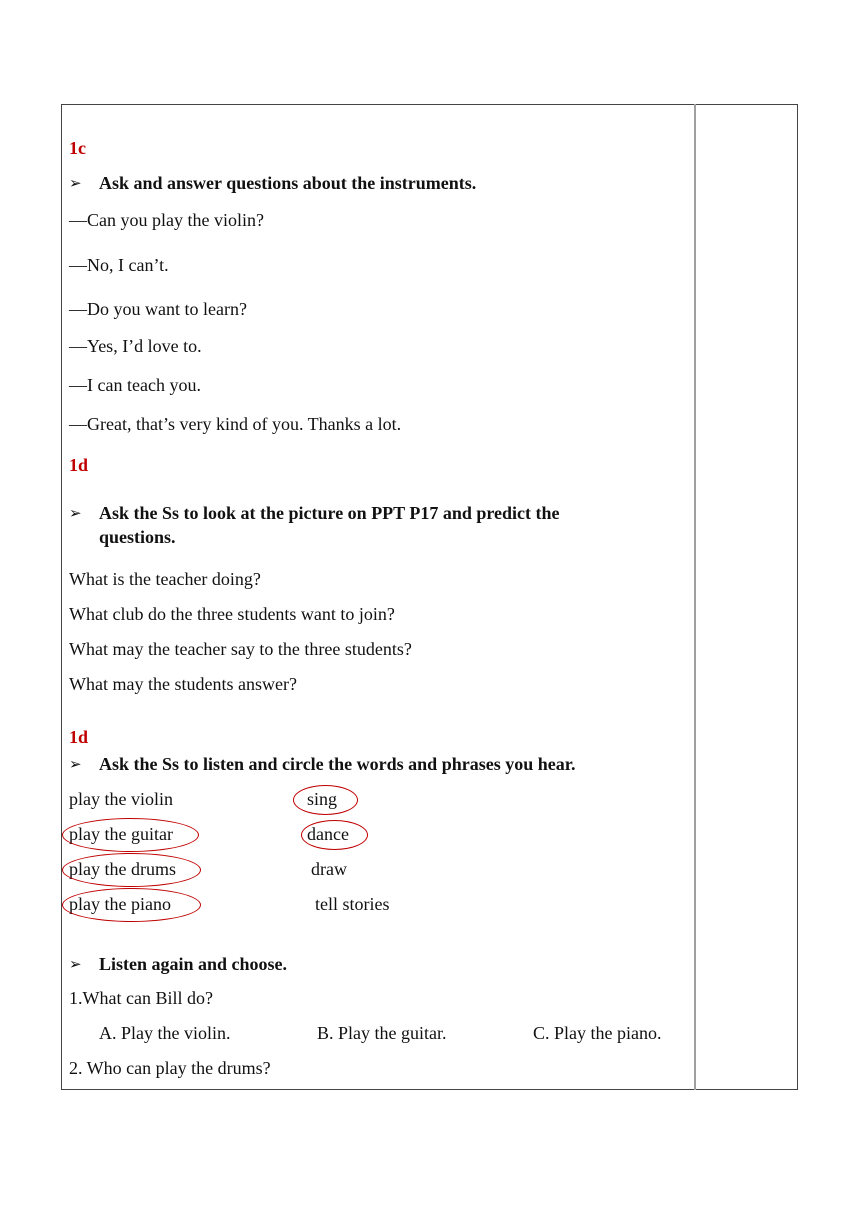  I want to click on circle-mark-piano, so click(131, 905).